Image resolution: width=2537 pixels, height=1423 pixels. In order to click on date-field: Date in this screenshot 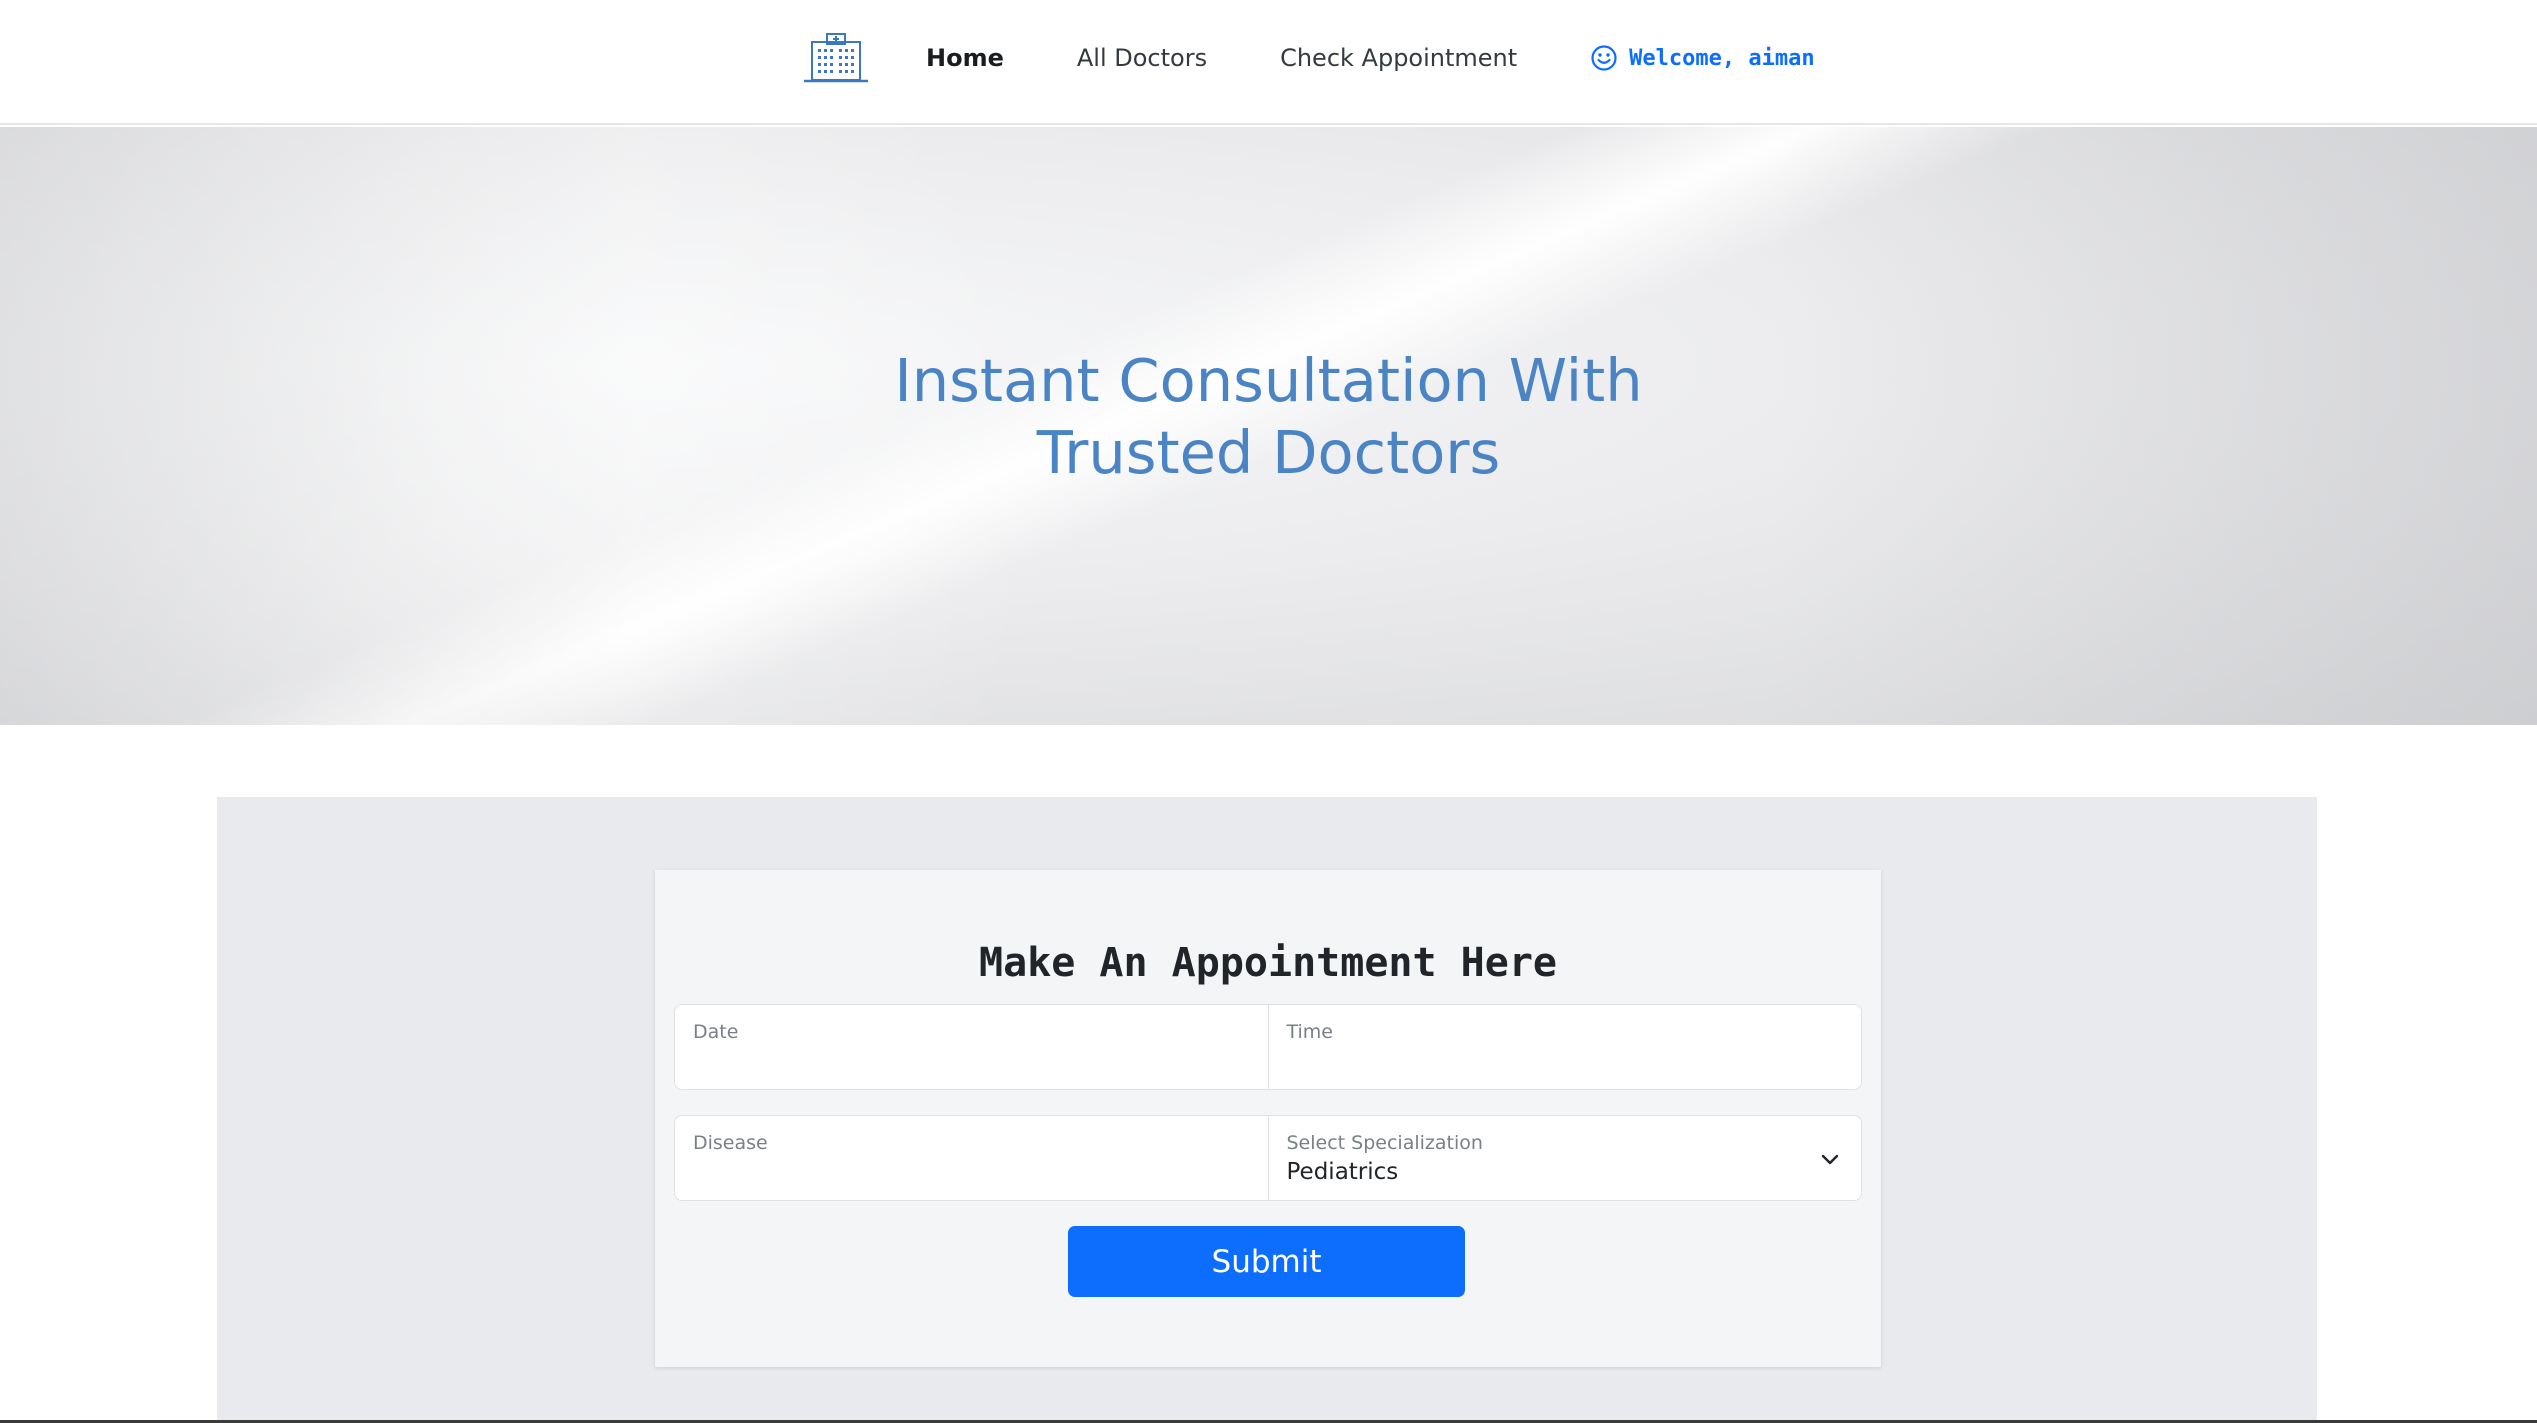, I will do `click(971, 1047)`.